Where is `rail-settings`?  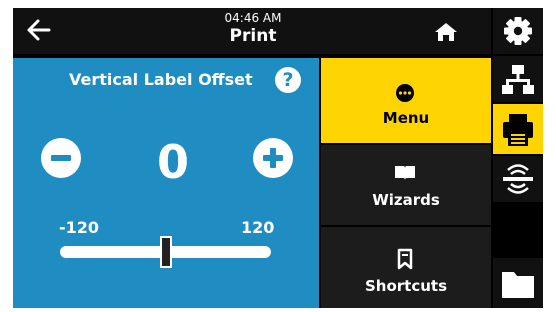 rail-settings is located at coordinates (518, 31).